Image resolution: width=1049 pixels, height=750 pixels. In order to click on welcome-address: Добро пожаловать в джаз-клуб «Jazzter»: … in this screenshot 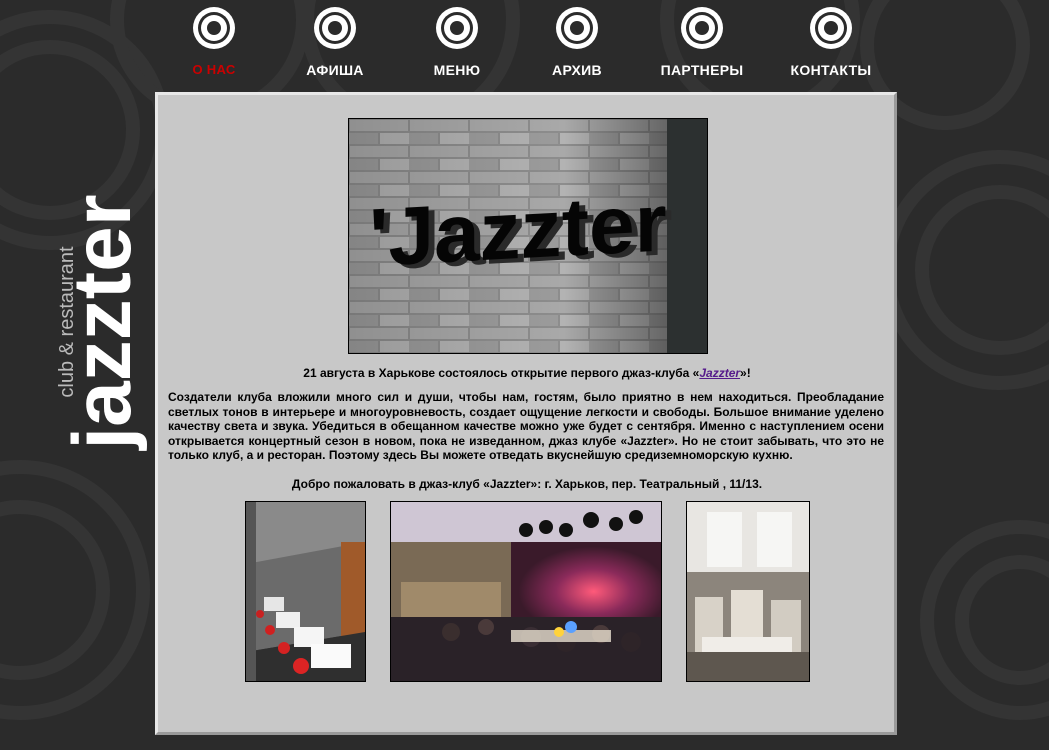, I will do `click(527, 484)`.